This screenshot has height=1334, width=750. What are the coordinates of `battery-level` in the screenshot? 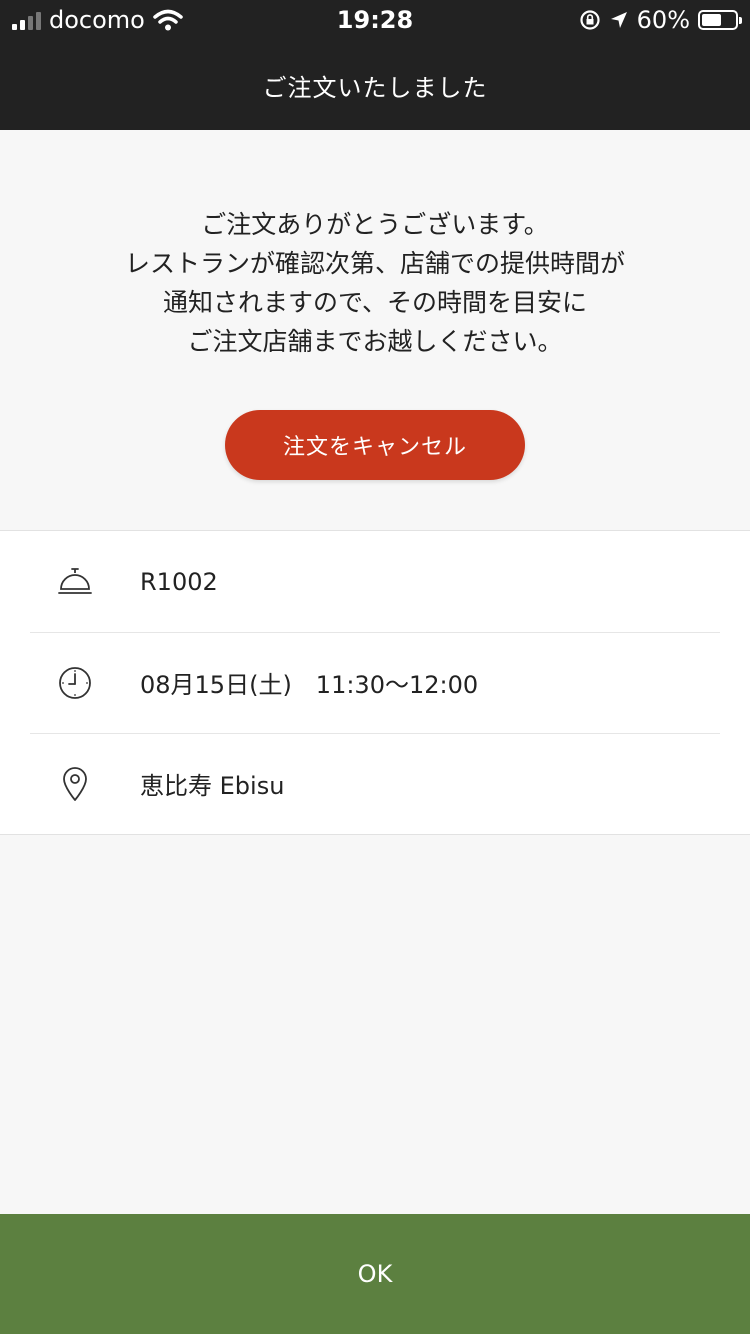 It's located at (712, 20).